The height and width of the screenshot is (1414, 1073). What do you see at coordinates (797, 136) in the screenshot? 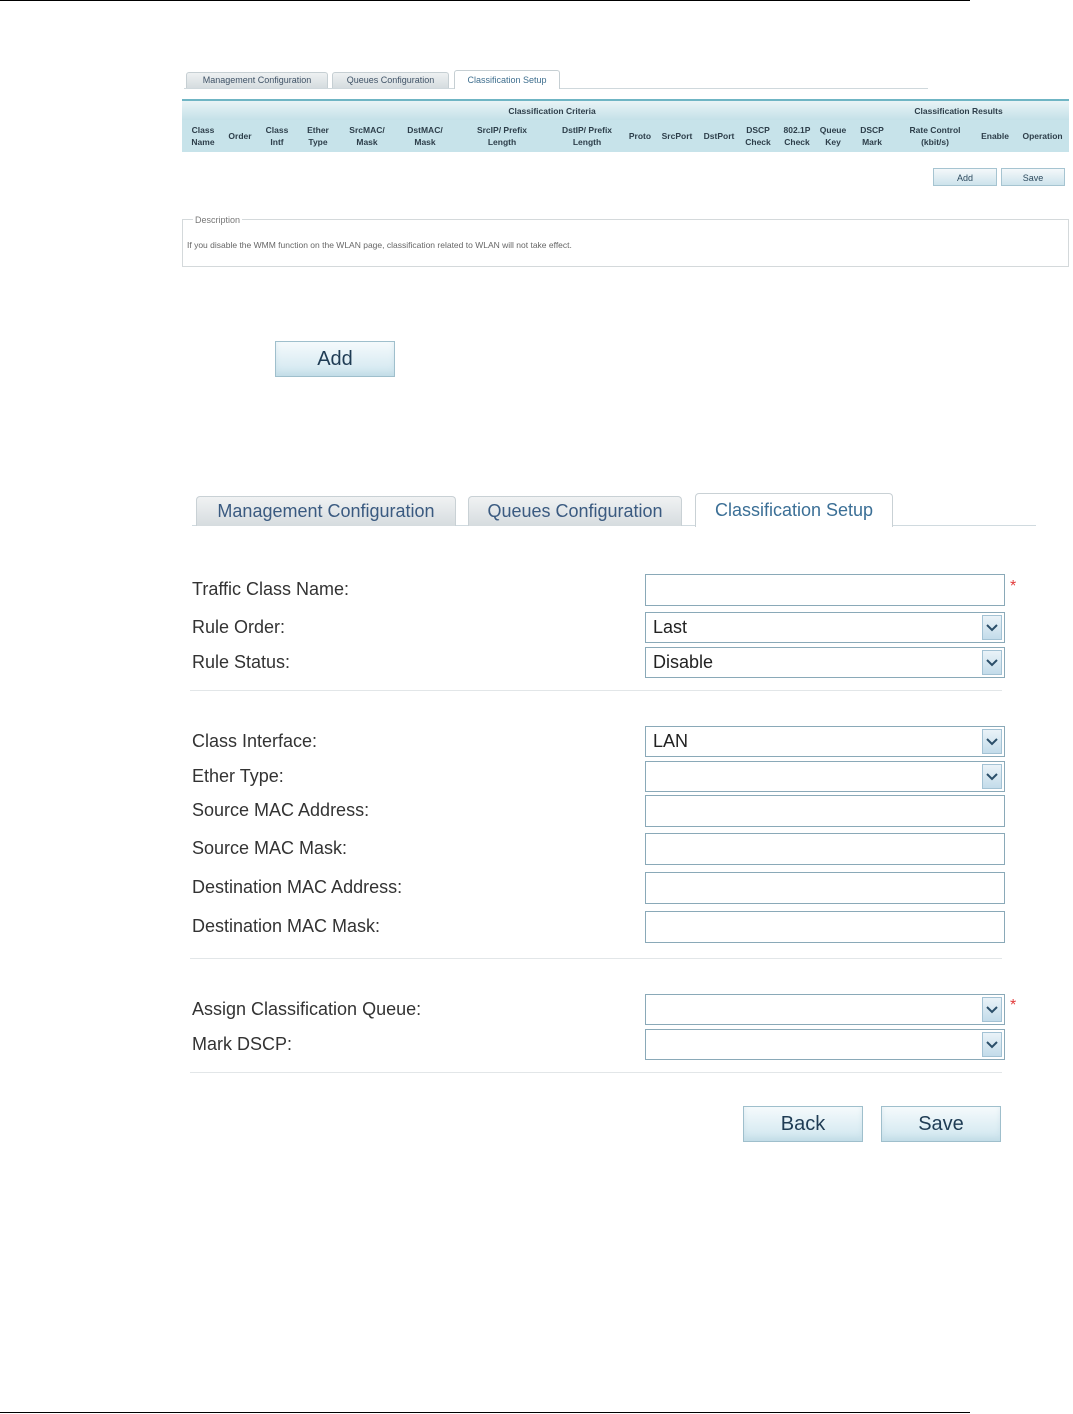
I see `column-header: 802.1P Check` at bounding box center [797, 136].